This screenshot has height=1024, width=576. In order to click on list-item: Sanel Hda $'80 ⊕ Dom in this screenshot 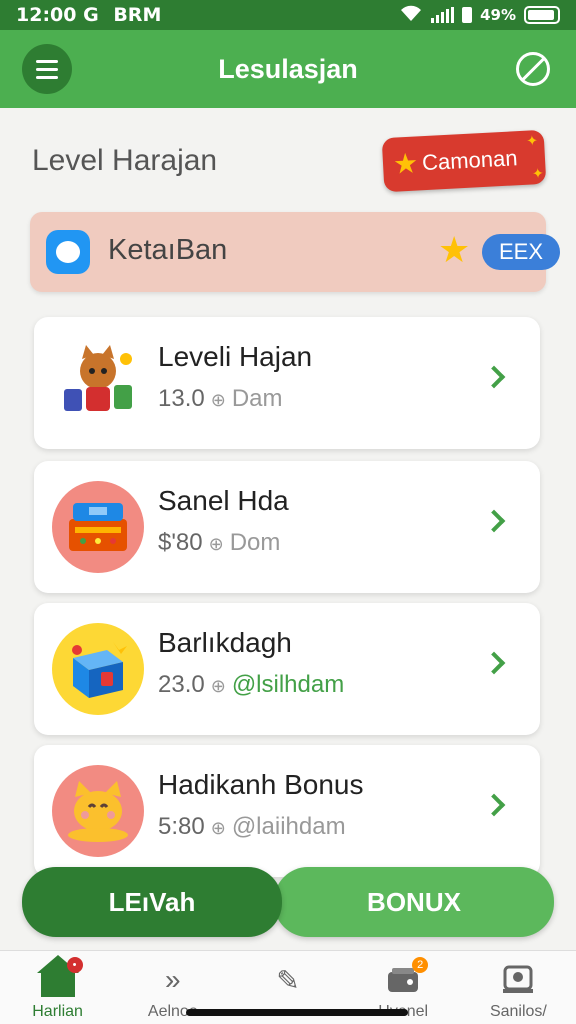, I will do `click(287, 527)`.